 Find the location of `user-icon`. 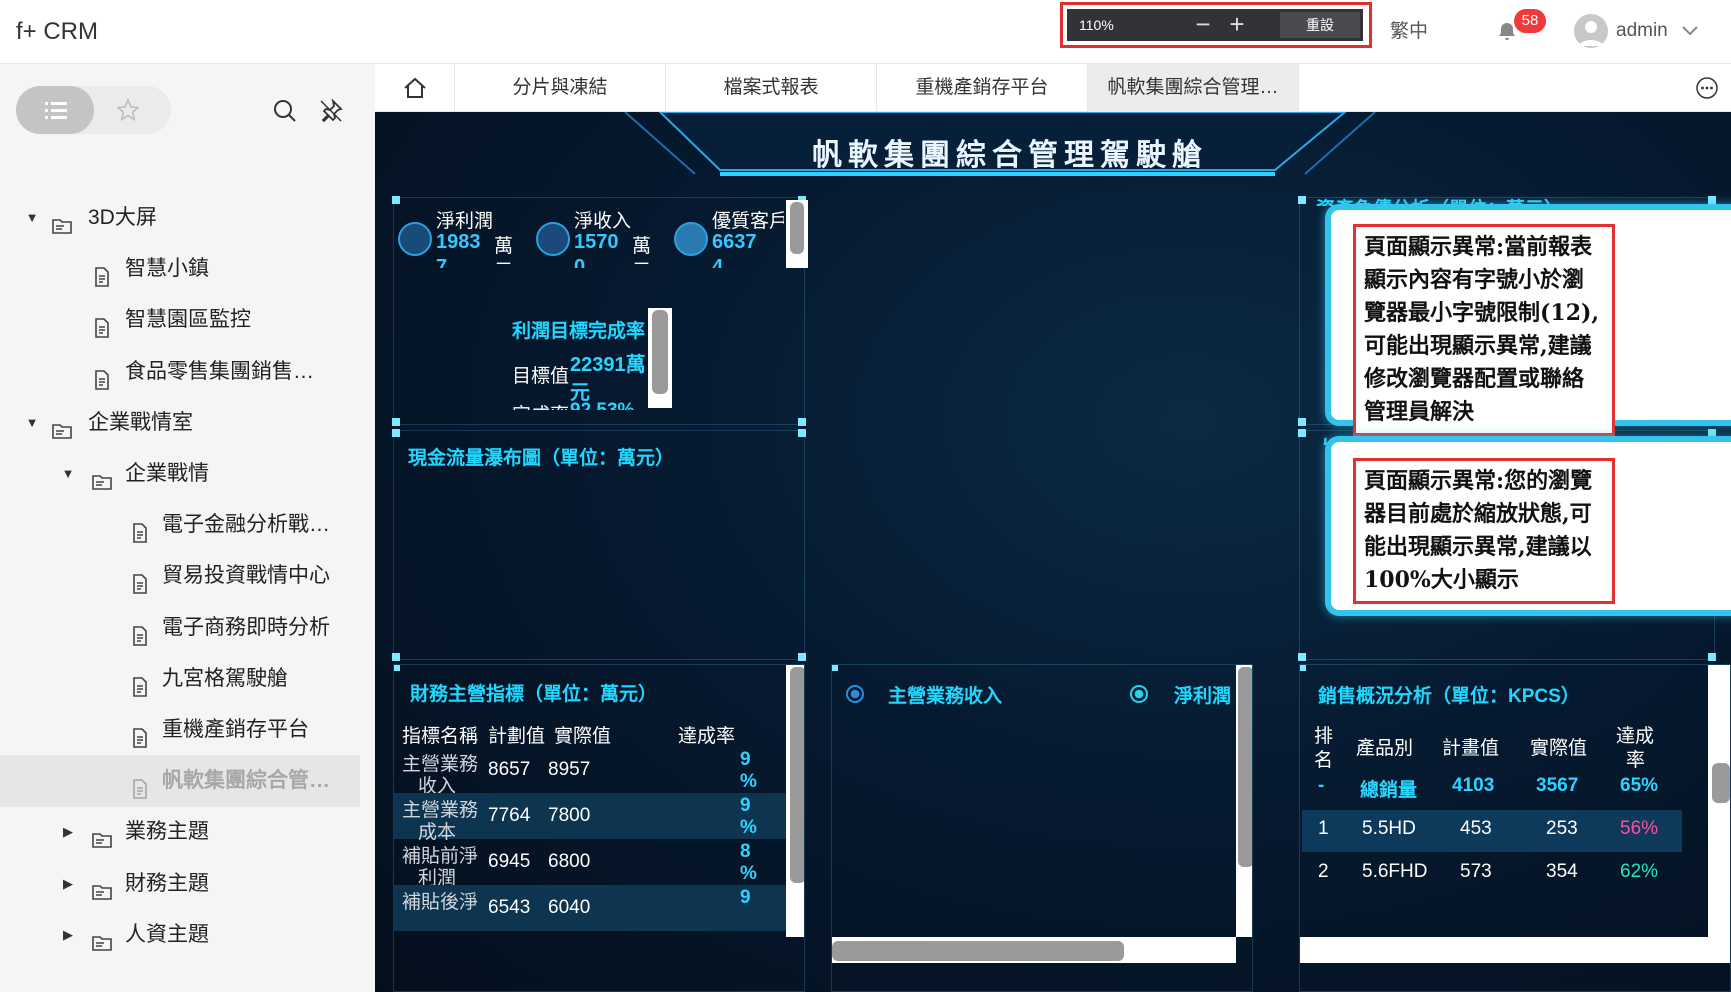

user-icon is located at coordinates (1591, 33).